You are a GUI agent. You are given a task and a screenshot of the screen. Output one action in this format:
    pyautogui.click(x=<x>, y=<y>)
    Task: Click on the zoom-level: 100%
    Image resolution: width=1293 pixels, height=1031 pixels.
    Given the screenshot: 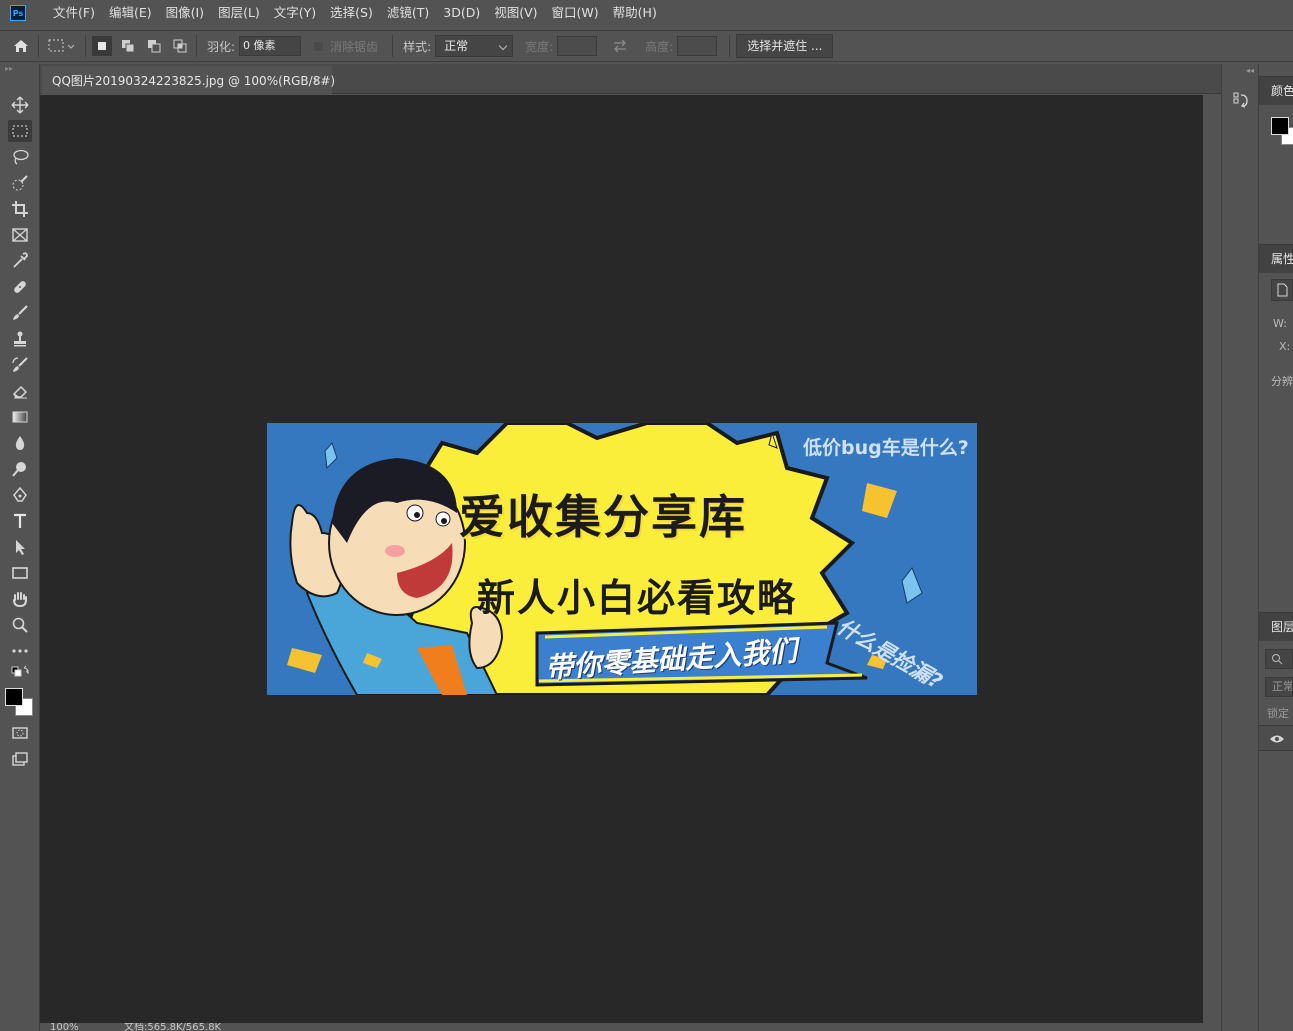 What is the action you would take?
    pyautogui.click(x=64, y=1027)
    